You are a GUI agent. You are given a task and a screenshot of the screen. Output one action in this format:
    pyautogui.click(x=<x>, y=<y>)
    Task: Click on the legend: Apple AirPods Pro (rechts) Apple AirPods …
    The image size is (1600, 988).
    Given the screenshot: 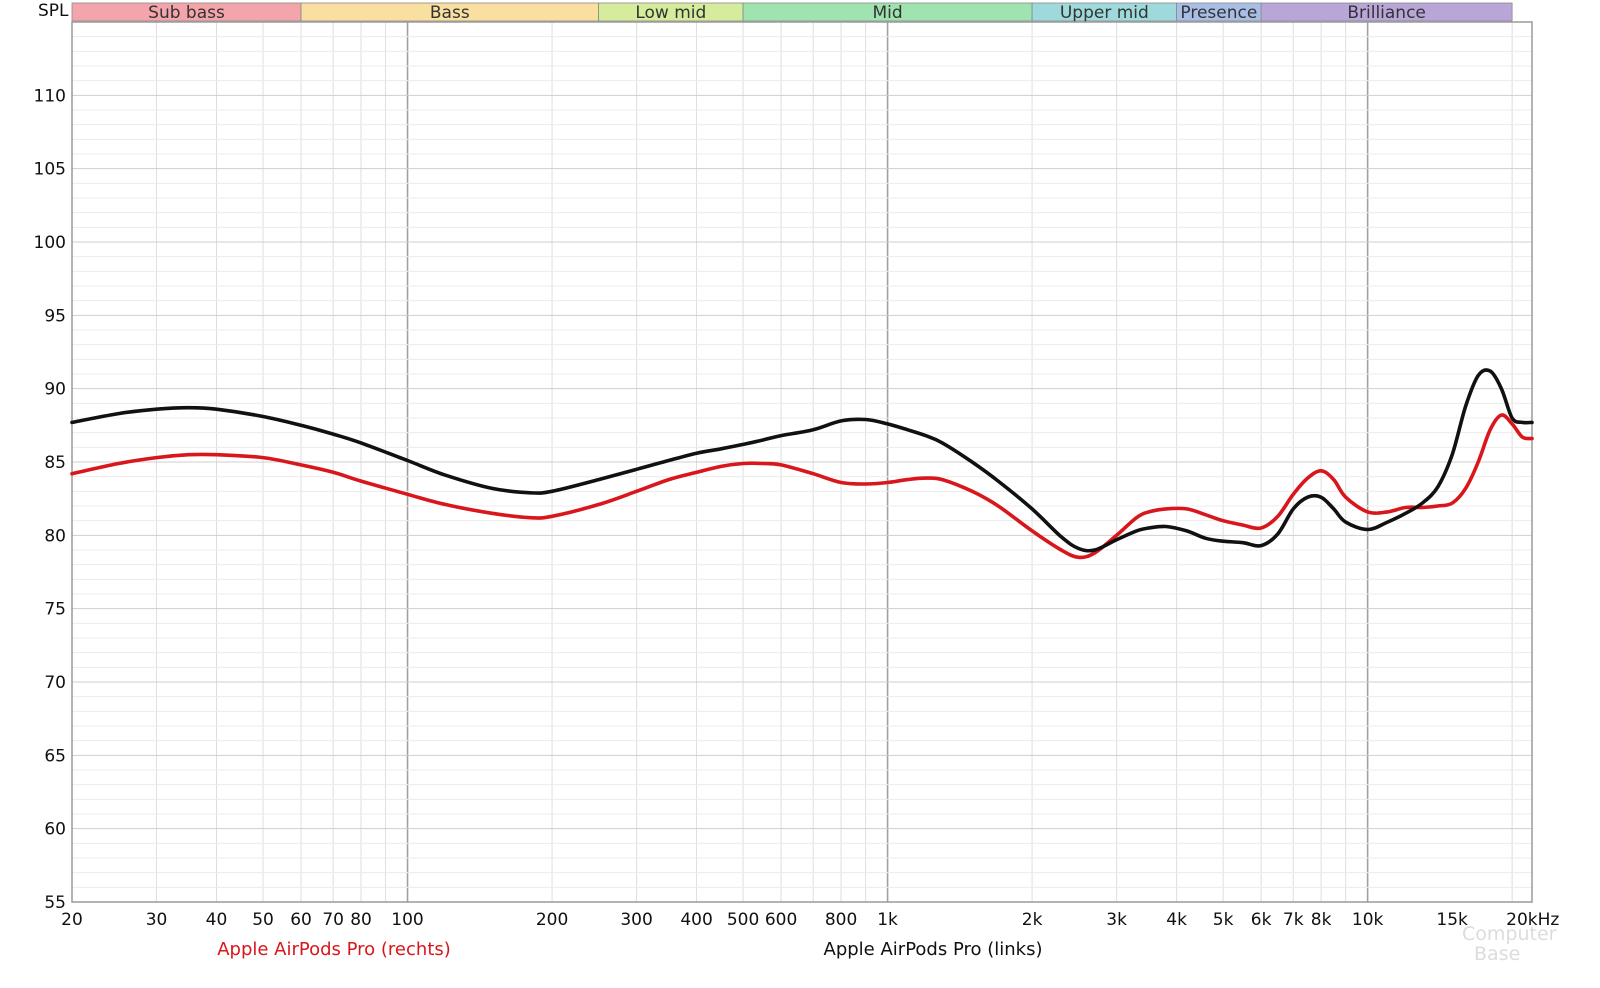 What is the action you would take?
    pyautogui.click(x=629, y=949)
    